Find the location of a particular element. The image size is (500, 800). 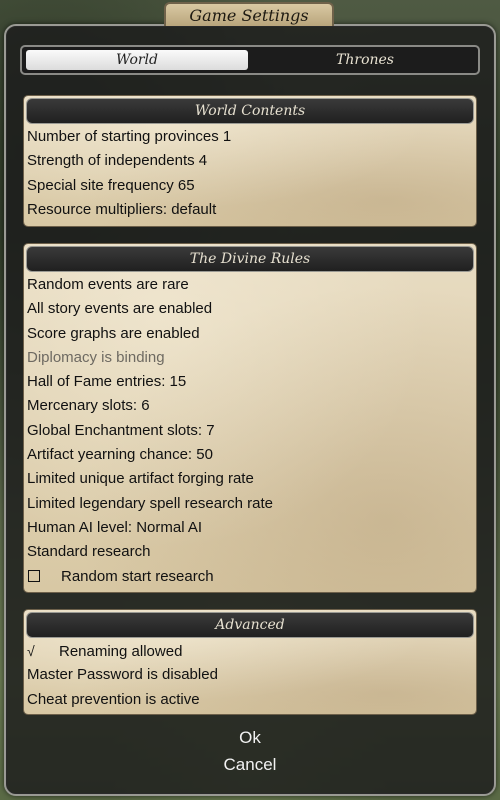

cancel-button: Cancel is located at coordinates (250, 765).